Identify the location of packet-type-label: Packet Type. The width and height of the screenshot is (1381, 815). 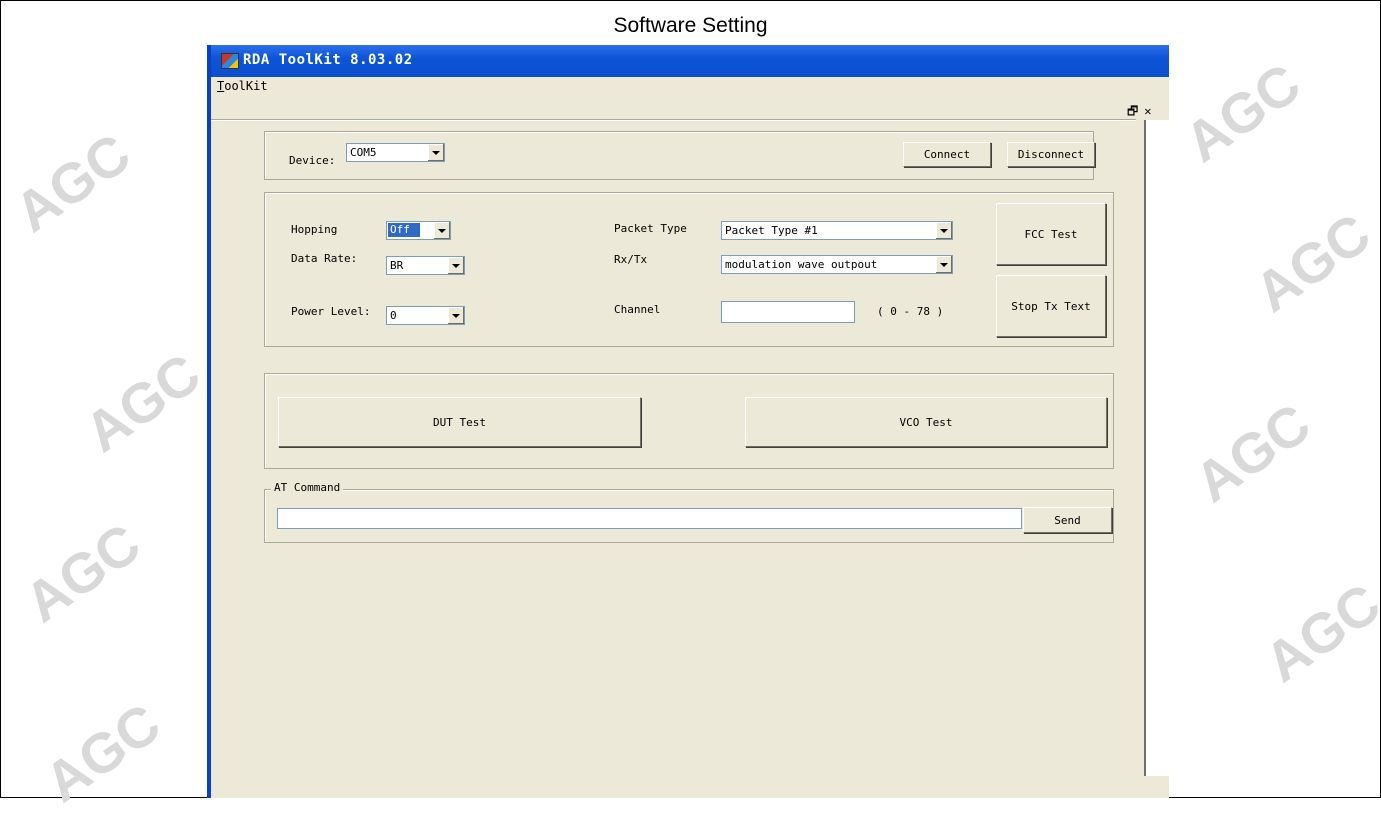
(650, 228).